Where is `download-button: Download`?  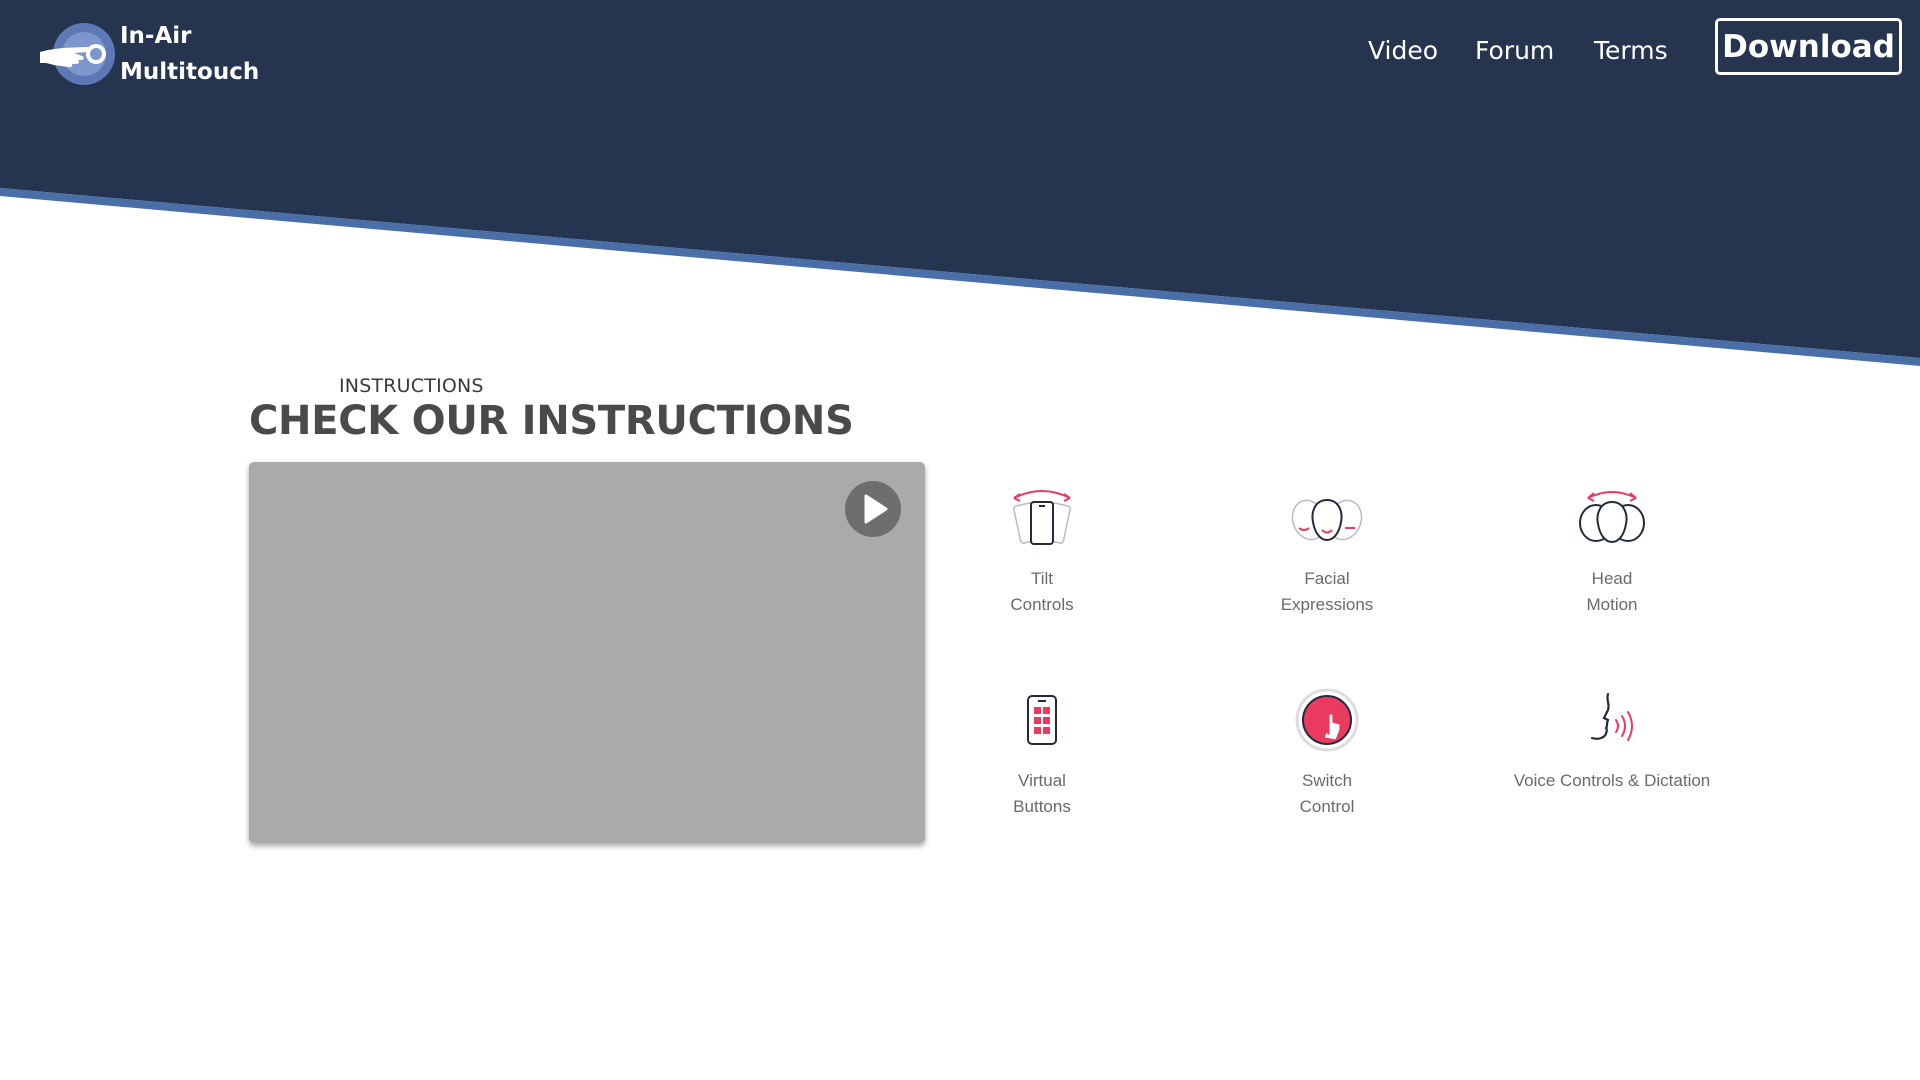
download-button: Download is located at coordinates (1808, 46).